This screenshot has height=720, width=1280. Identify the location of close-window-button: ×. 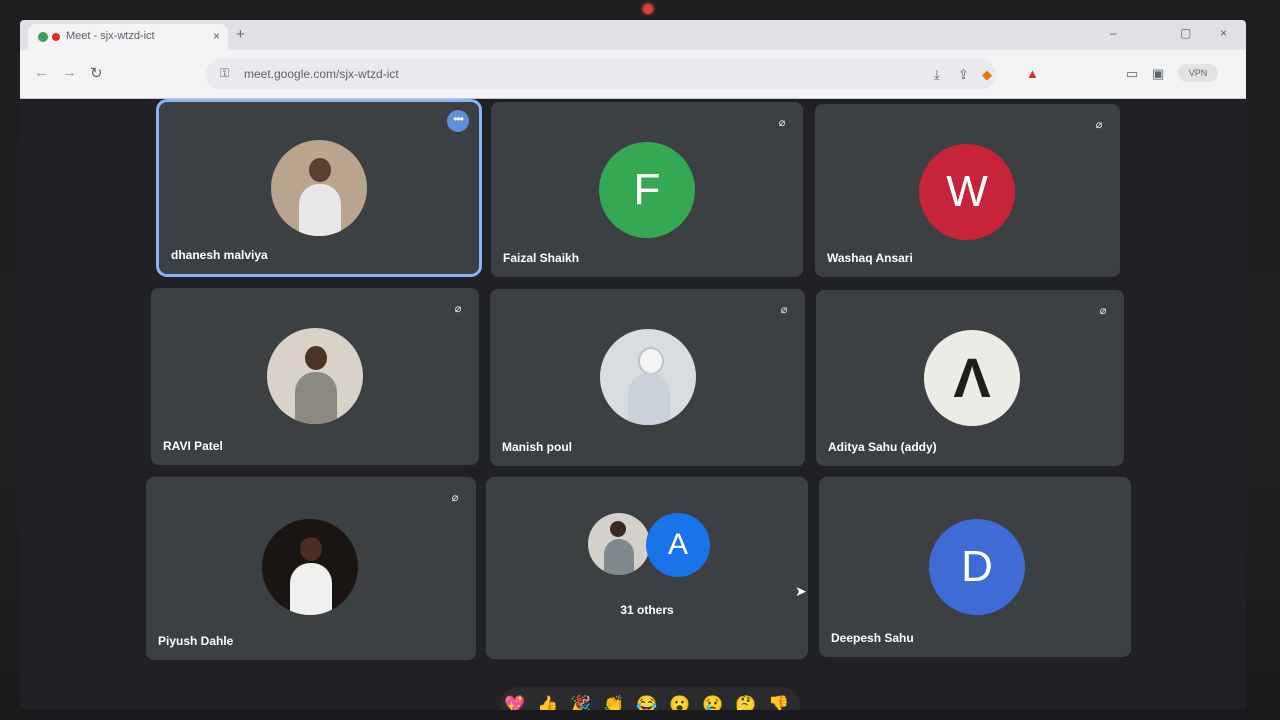
(1223, 33).